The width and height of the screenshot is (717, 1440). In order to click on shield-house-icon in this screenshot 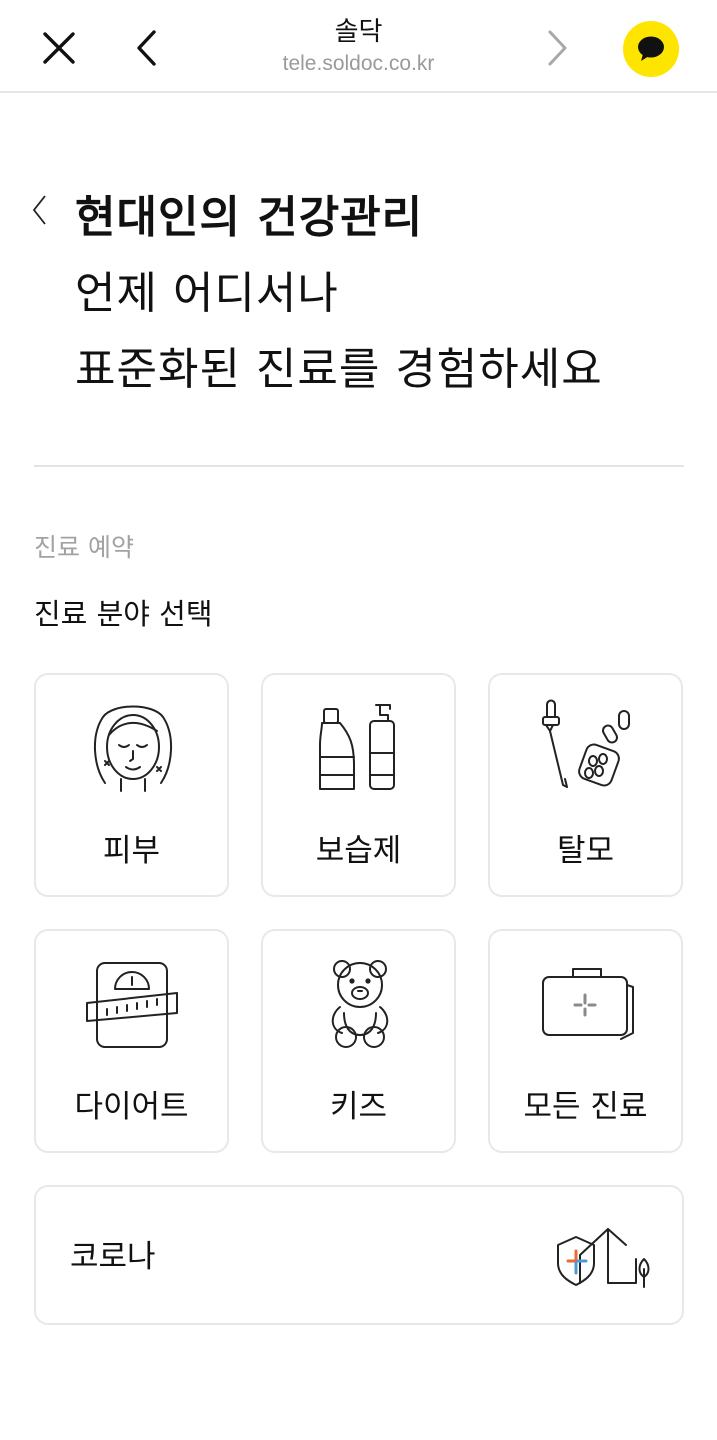, I will do `click(604, 1259)`.